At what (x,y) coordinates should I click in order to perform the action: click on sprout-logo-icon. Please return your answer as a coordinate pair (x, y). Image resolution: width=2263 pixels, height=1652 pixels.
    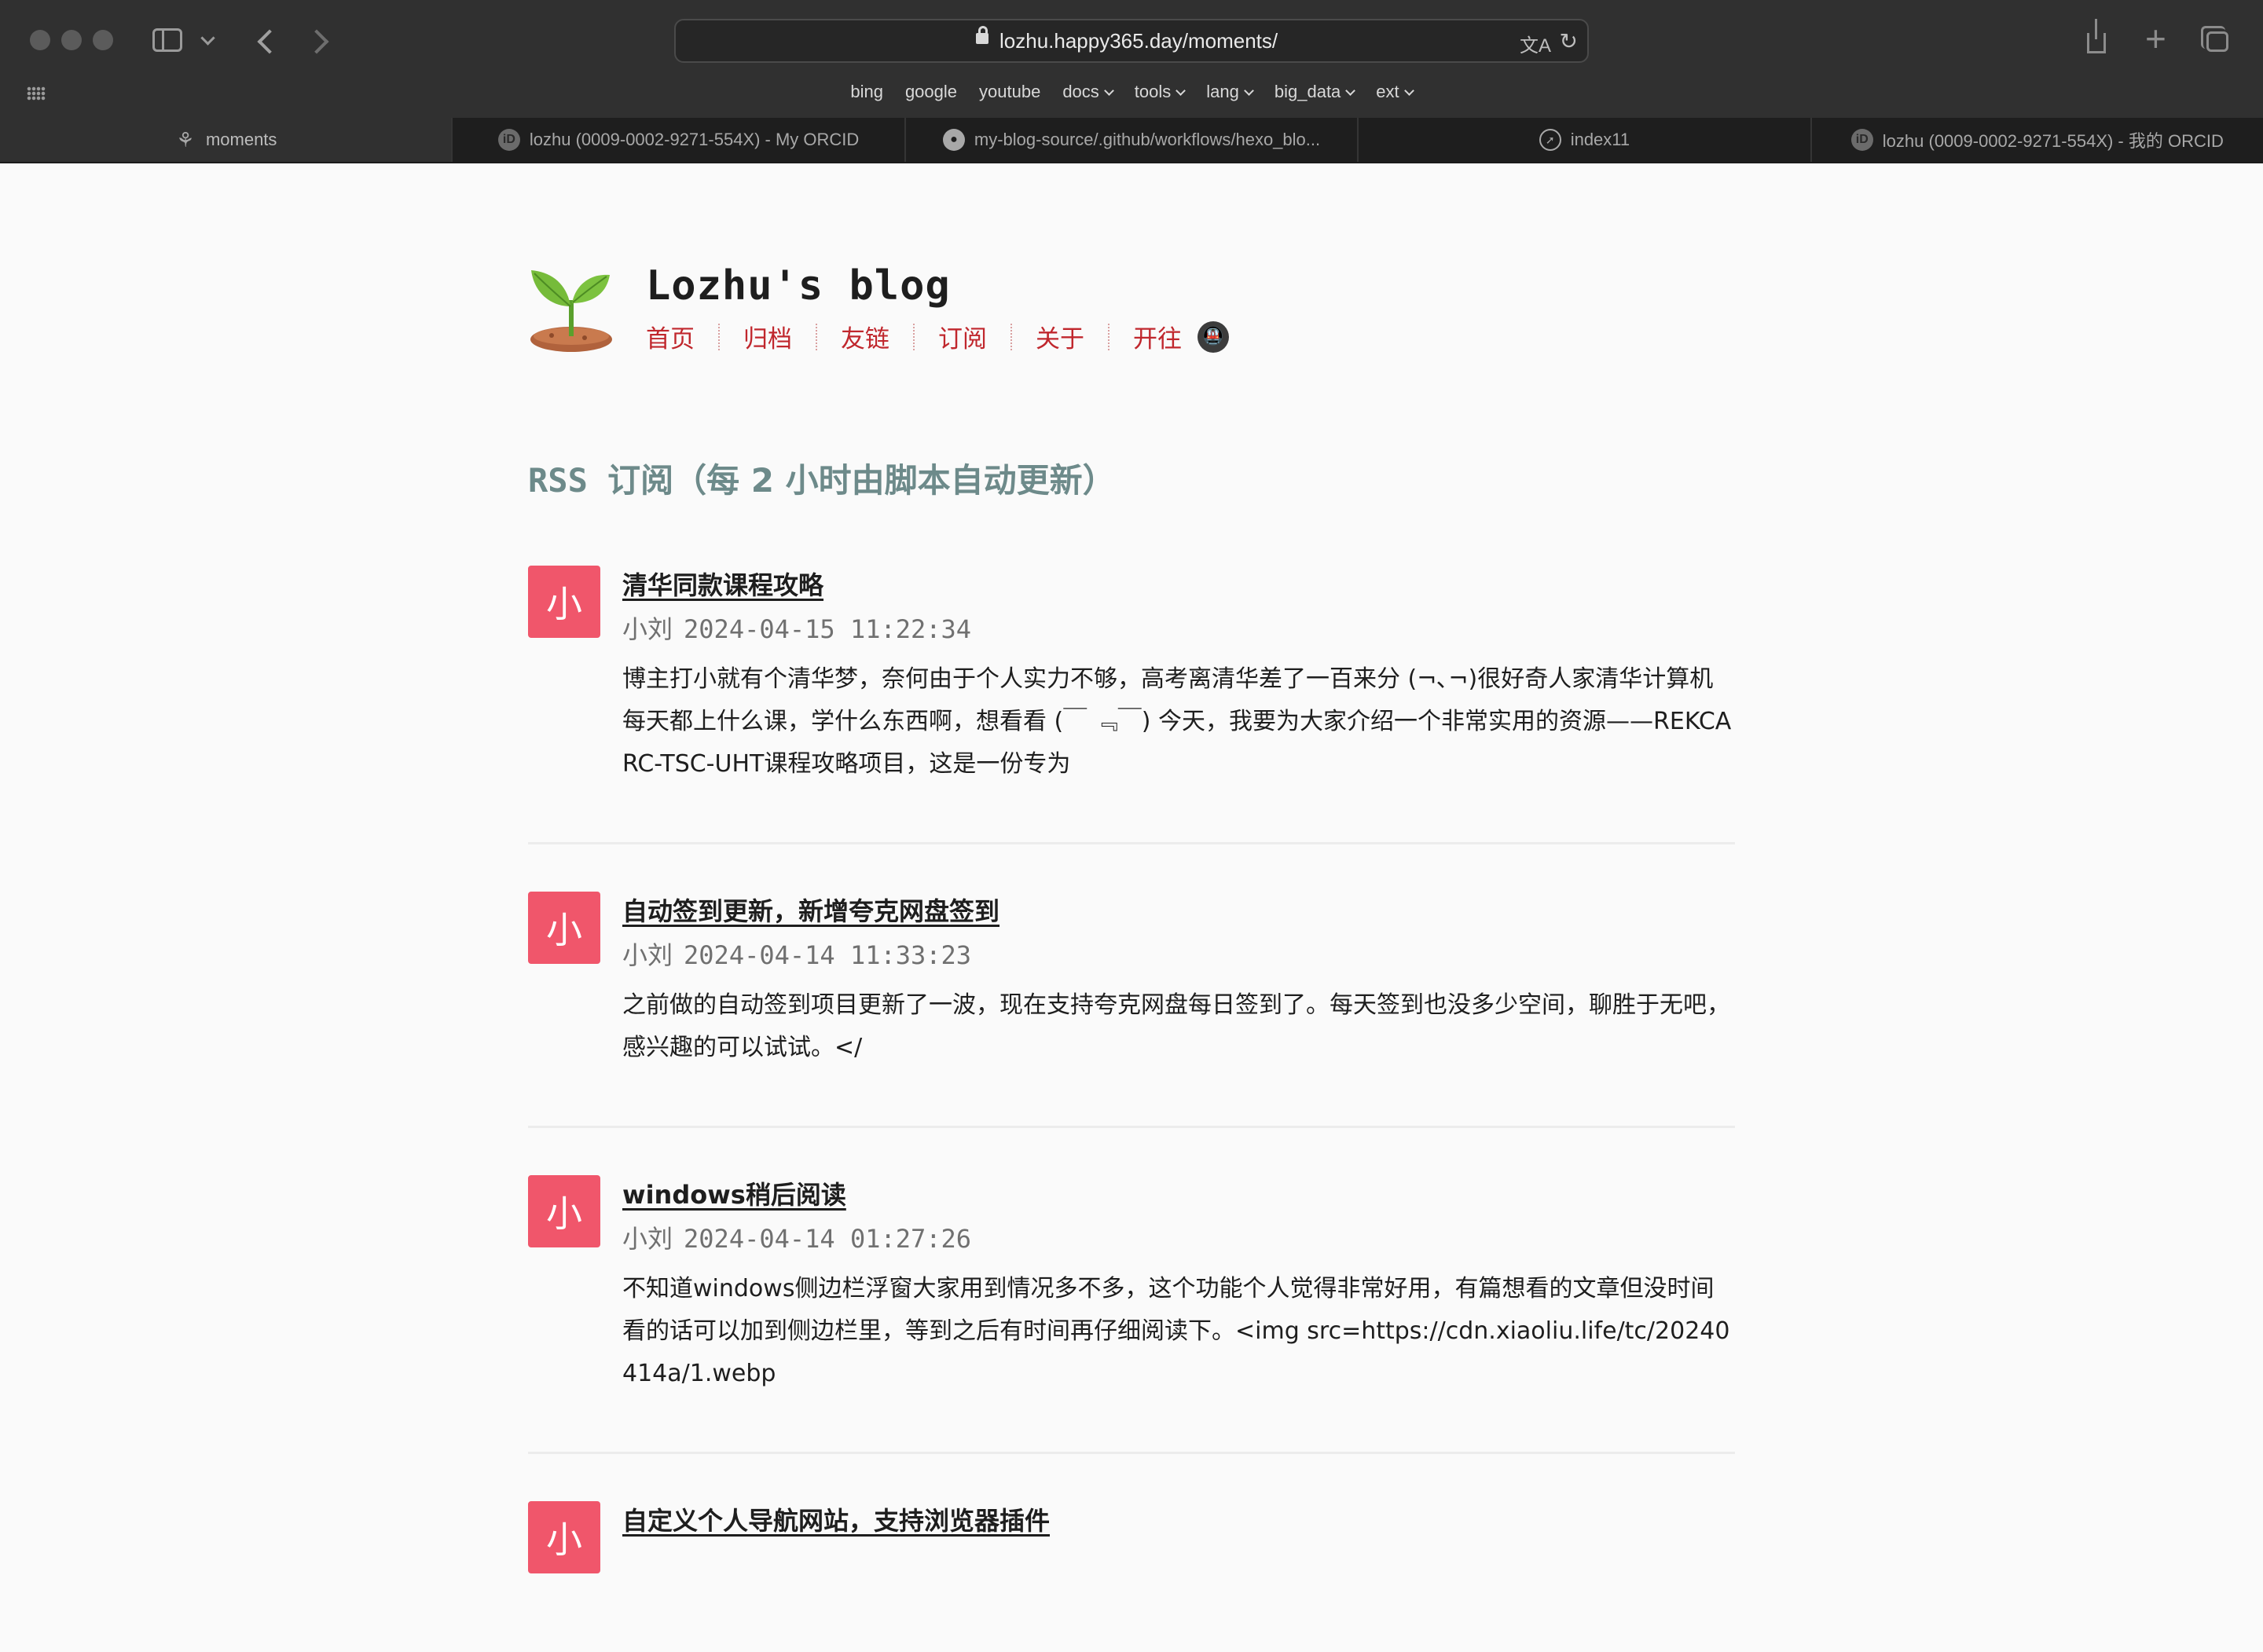
    Looking at the image, I should click on (571, 306).